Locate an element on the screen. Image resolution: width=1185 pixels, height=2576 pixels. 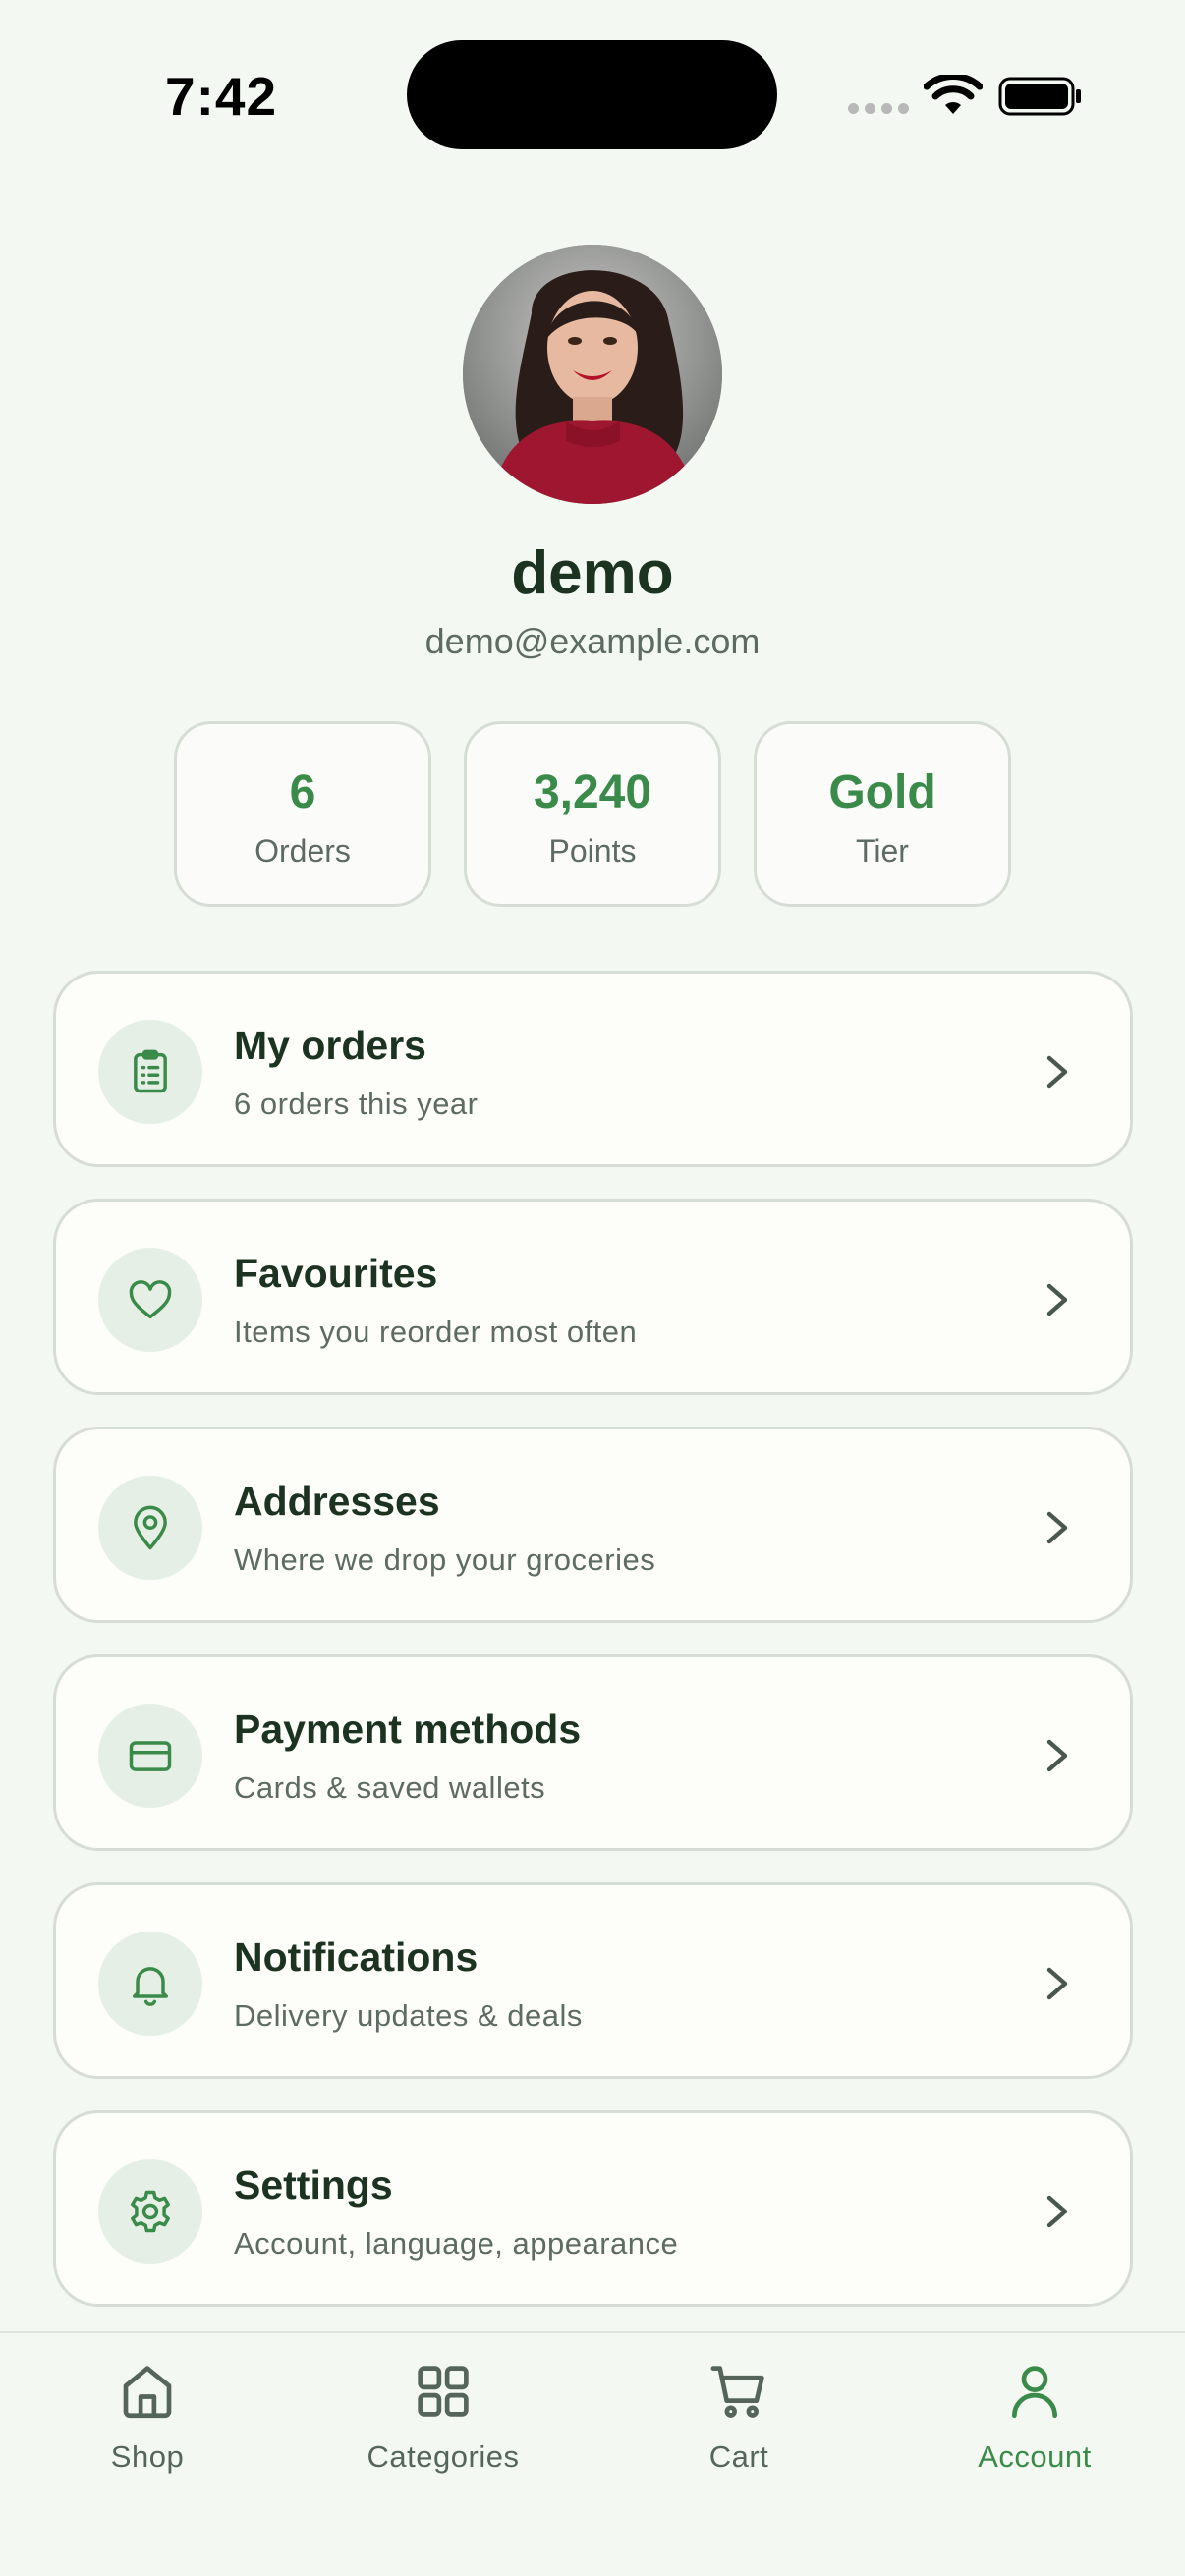
tab-account: Account is located at coordinates (1034, 2416).